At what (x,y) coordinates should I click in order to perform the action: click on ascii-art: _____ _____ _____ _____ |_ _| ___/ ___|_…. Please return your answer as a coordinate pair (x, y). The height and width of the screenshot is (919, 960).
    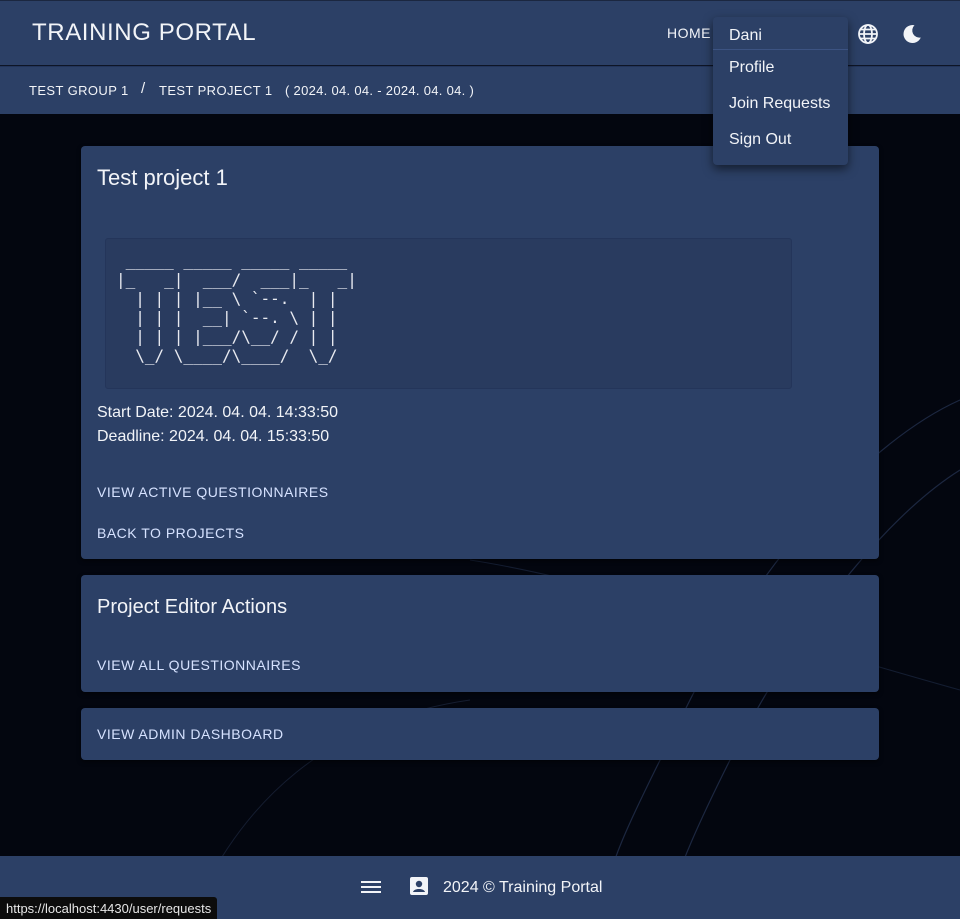
    Looking at the image, I should click on (236, 308).